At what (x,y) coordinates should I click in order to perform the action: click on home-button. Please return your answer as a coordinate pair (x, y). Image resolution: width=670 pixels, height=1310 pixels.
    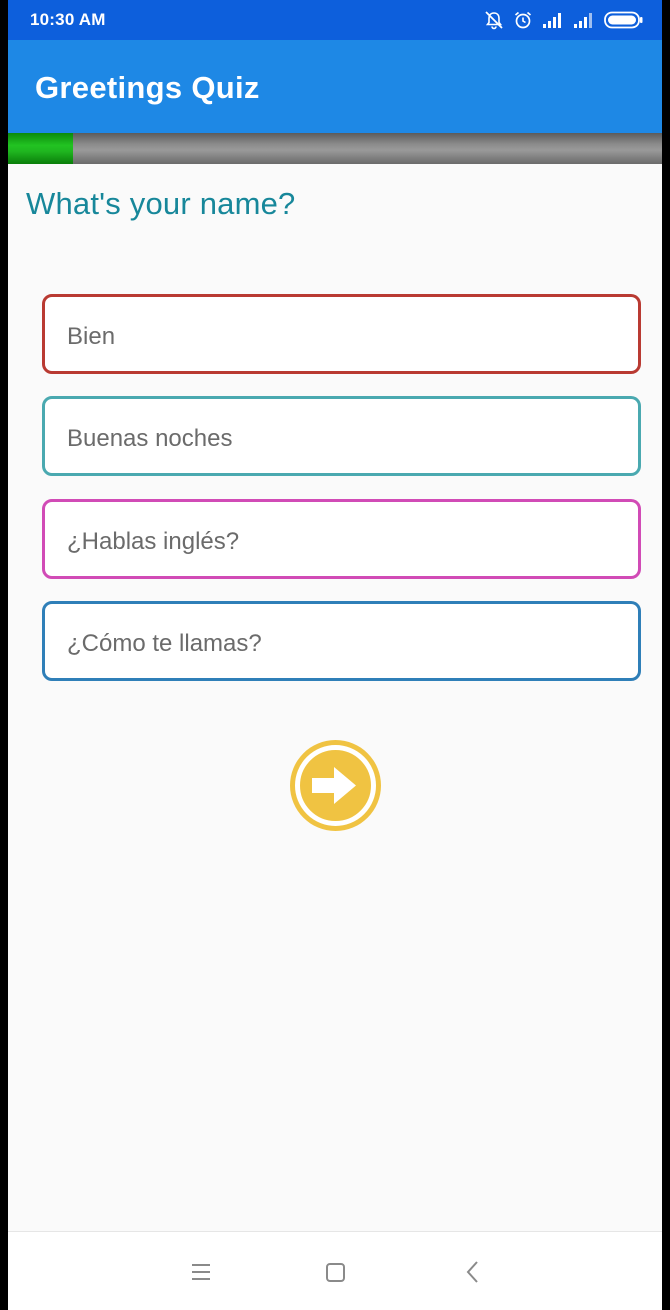
    Looking at the image, I should click on (335, 1272).